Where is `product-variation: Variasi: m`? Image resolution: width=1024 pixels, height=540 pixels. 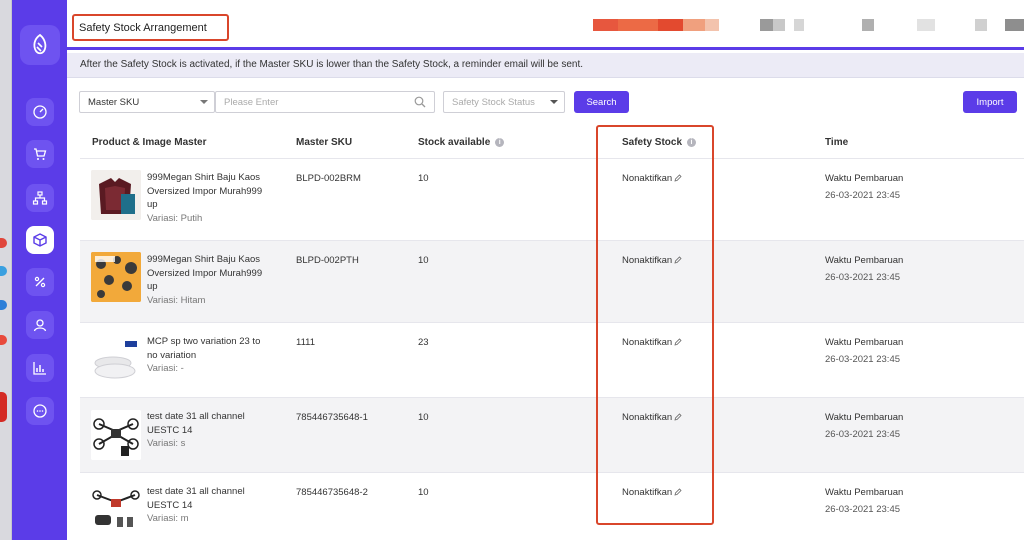 product-variation: Variasi: m is located at coordinates (168, 518).